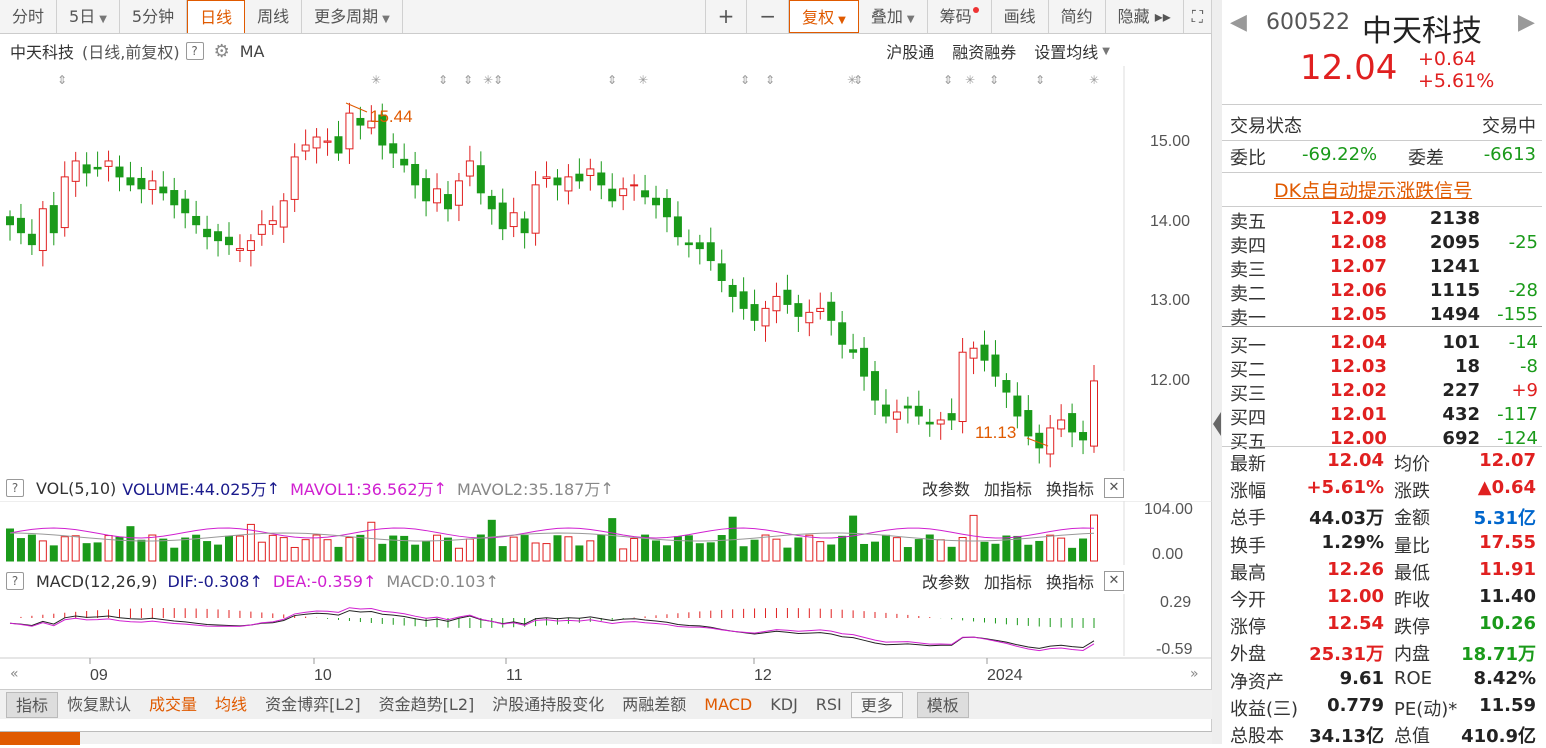 The width and height of the screenshot is (1546, 748). I want to click on collapse-icon, so click(1217, 424).